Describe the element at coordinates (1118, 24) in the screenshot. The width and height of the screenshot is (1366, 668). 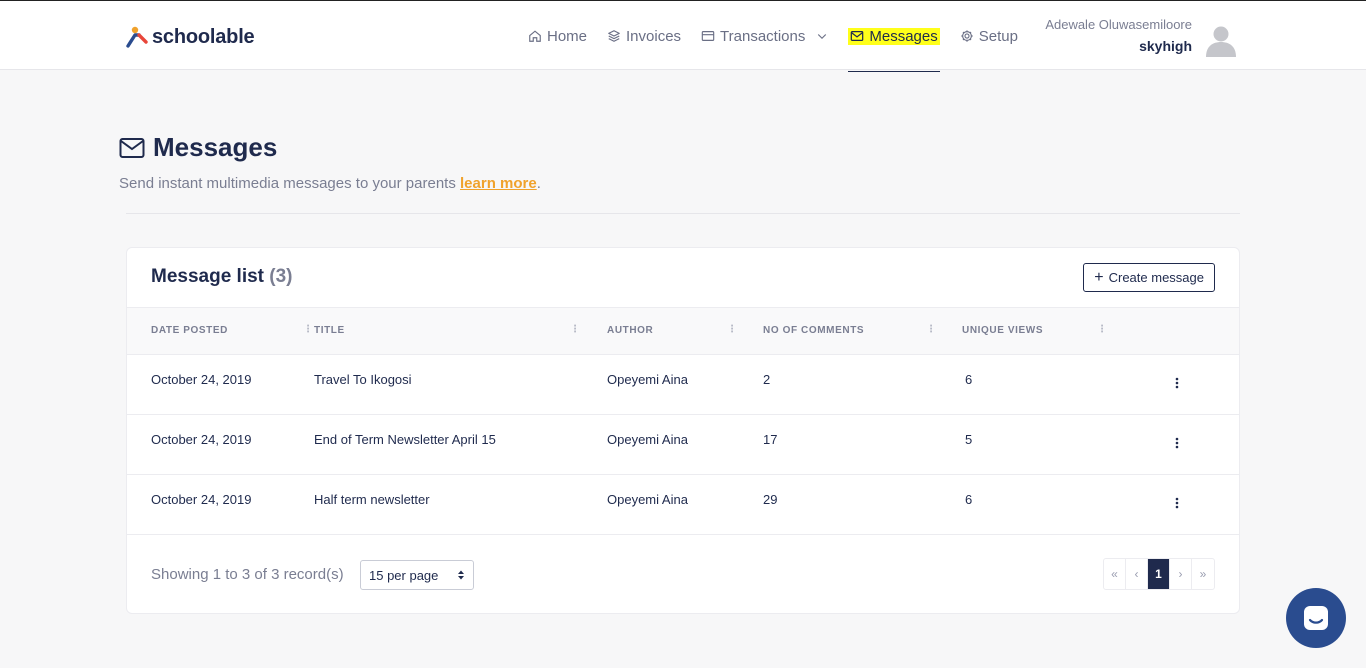
I see `user-name: Adewale Oluwasemiloore` at that location.